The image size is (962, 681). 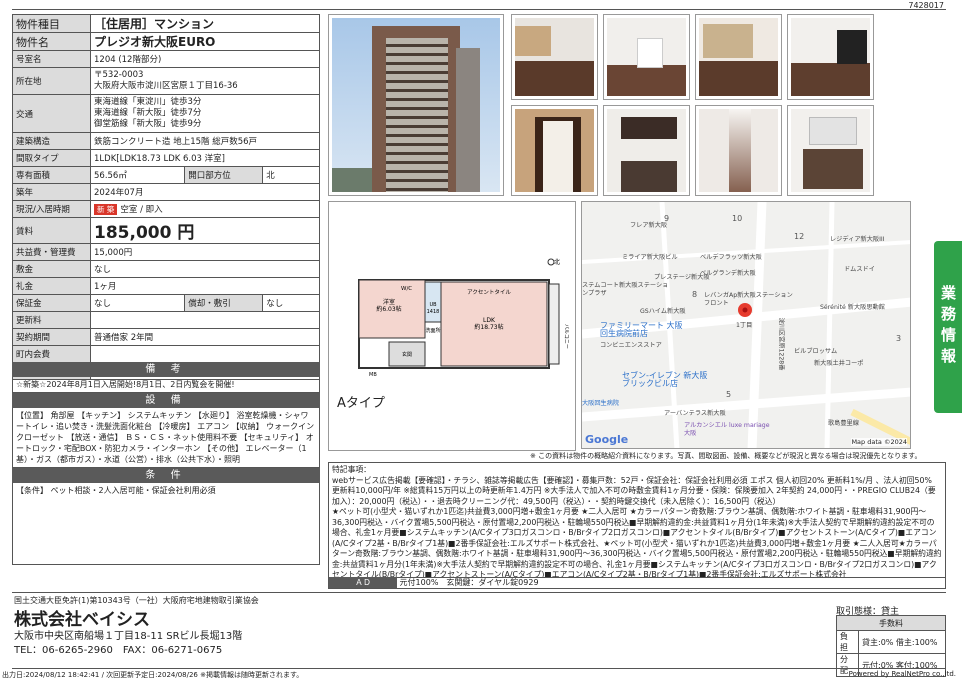 I want to click on footer-rule-top, so click(x=479, y=592).